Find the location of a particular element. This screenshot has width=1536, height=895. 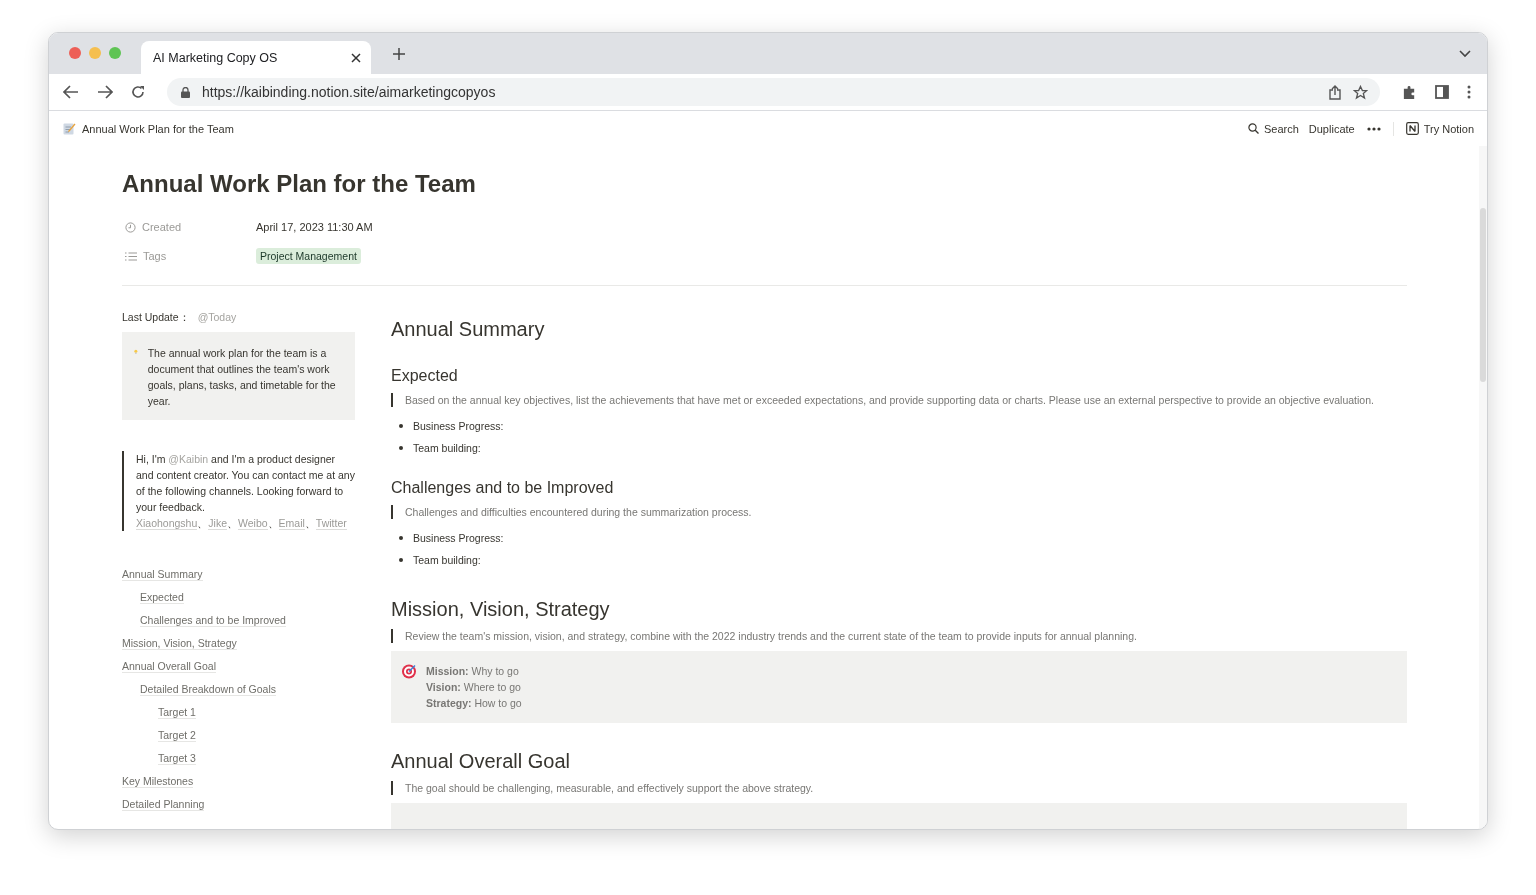

callout-text: The annual work plan for the team is a document that outlines the team's work goals, plans, tasks, and timetable for the year. is located at coordinates (242, 377).